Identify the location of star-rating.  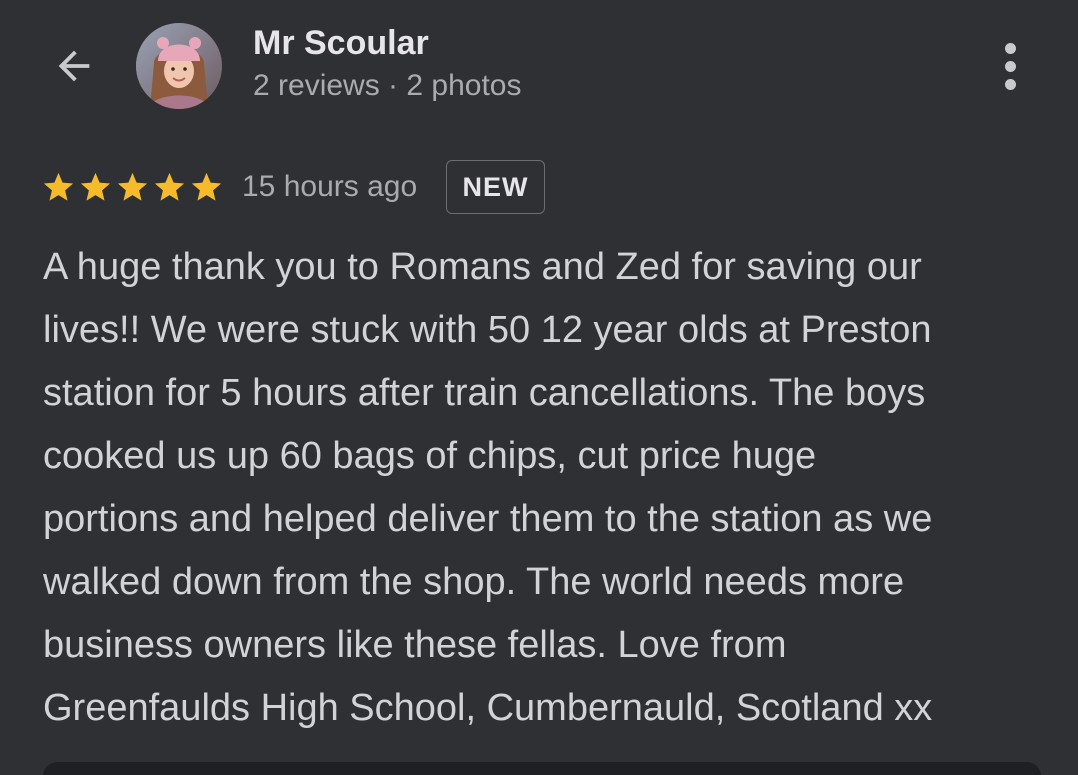
(132, 187).